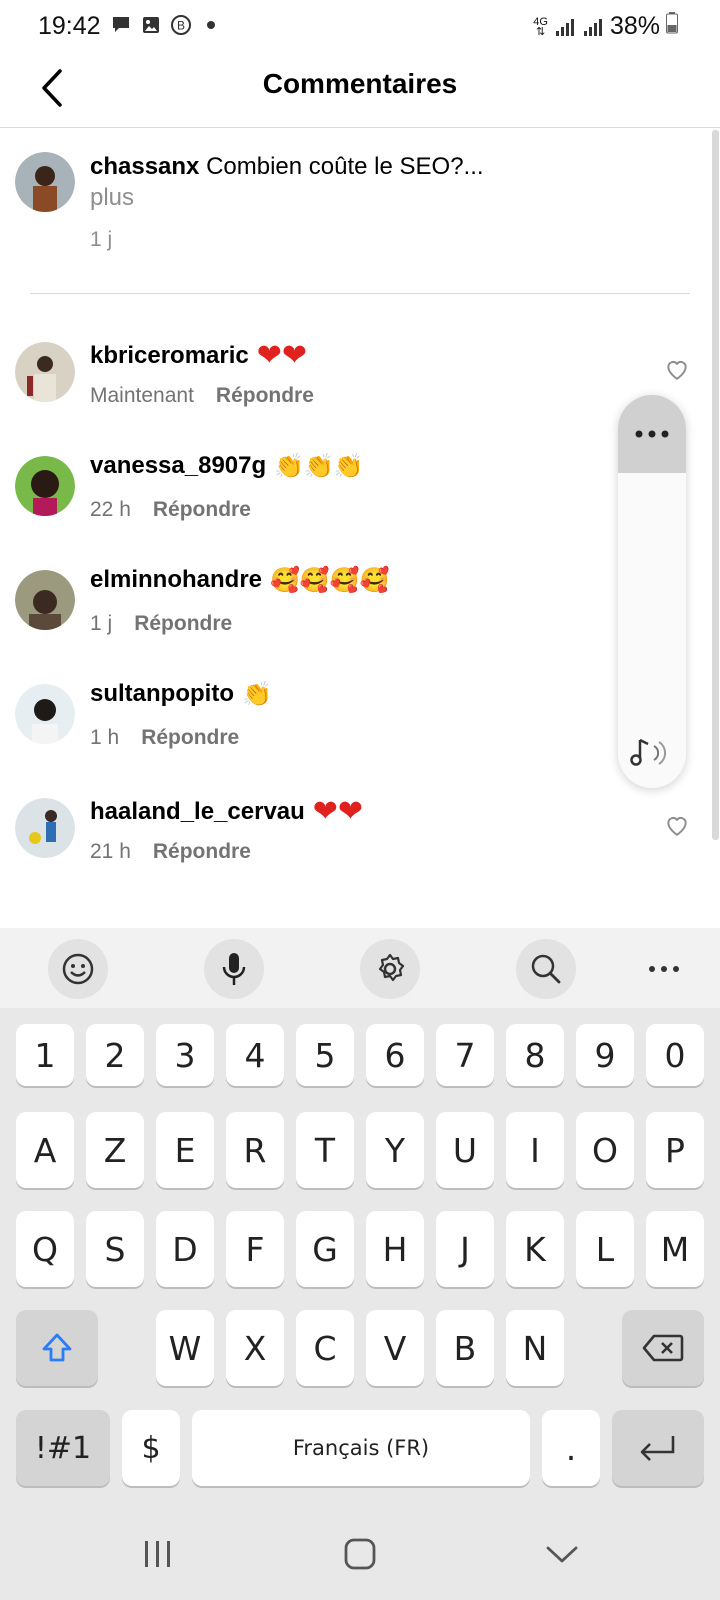 This screenshot has width=720, height=1600. I want to click on key-b: B, so click(465, 1348).